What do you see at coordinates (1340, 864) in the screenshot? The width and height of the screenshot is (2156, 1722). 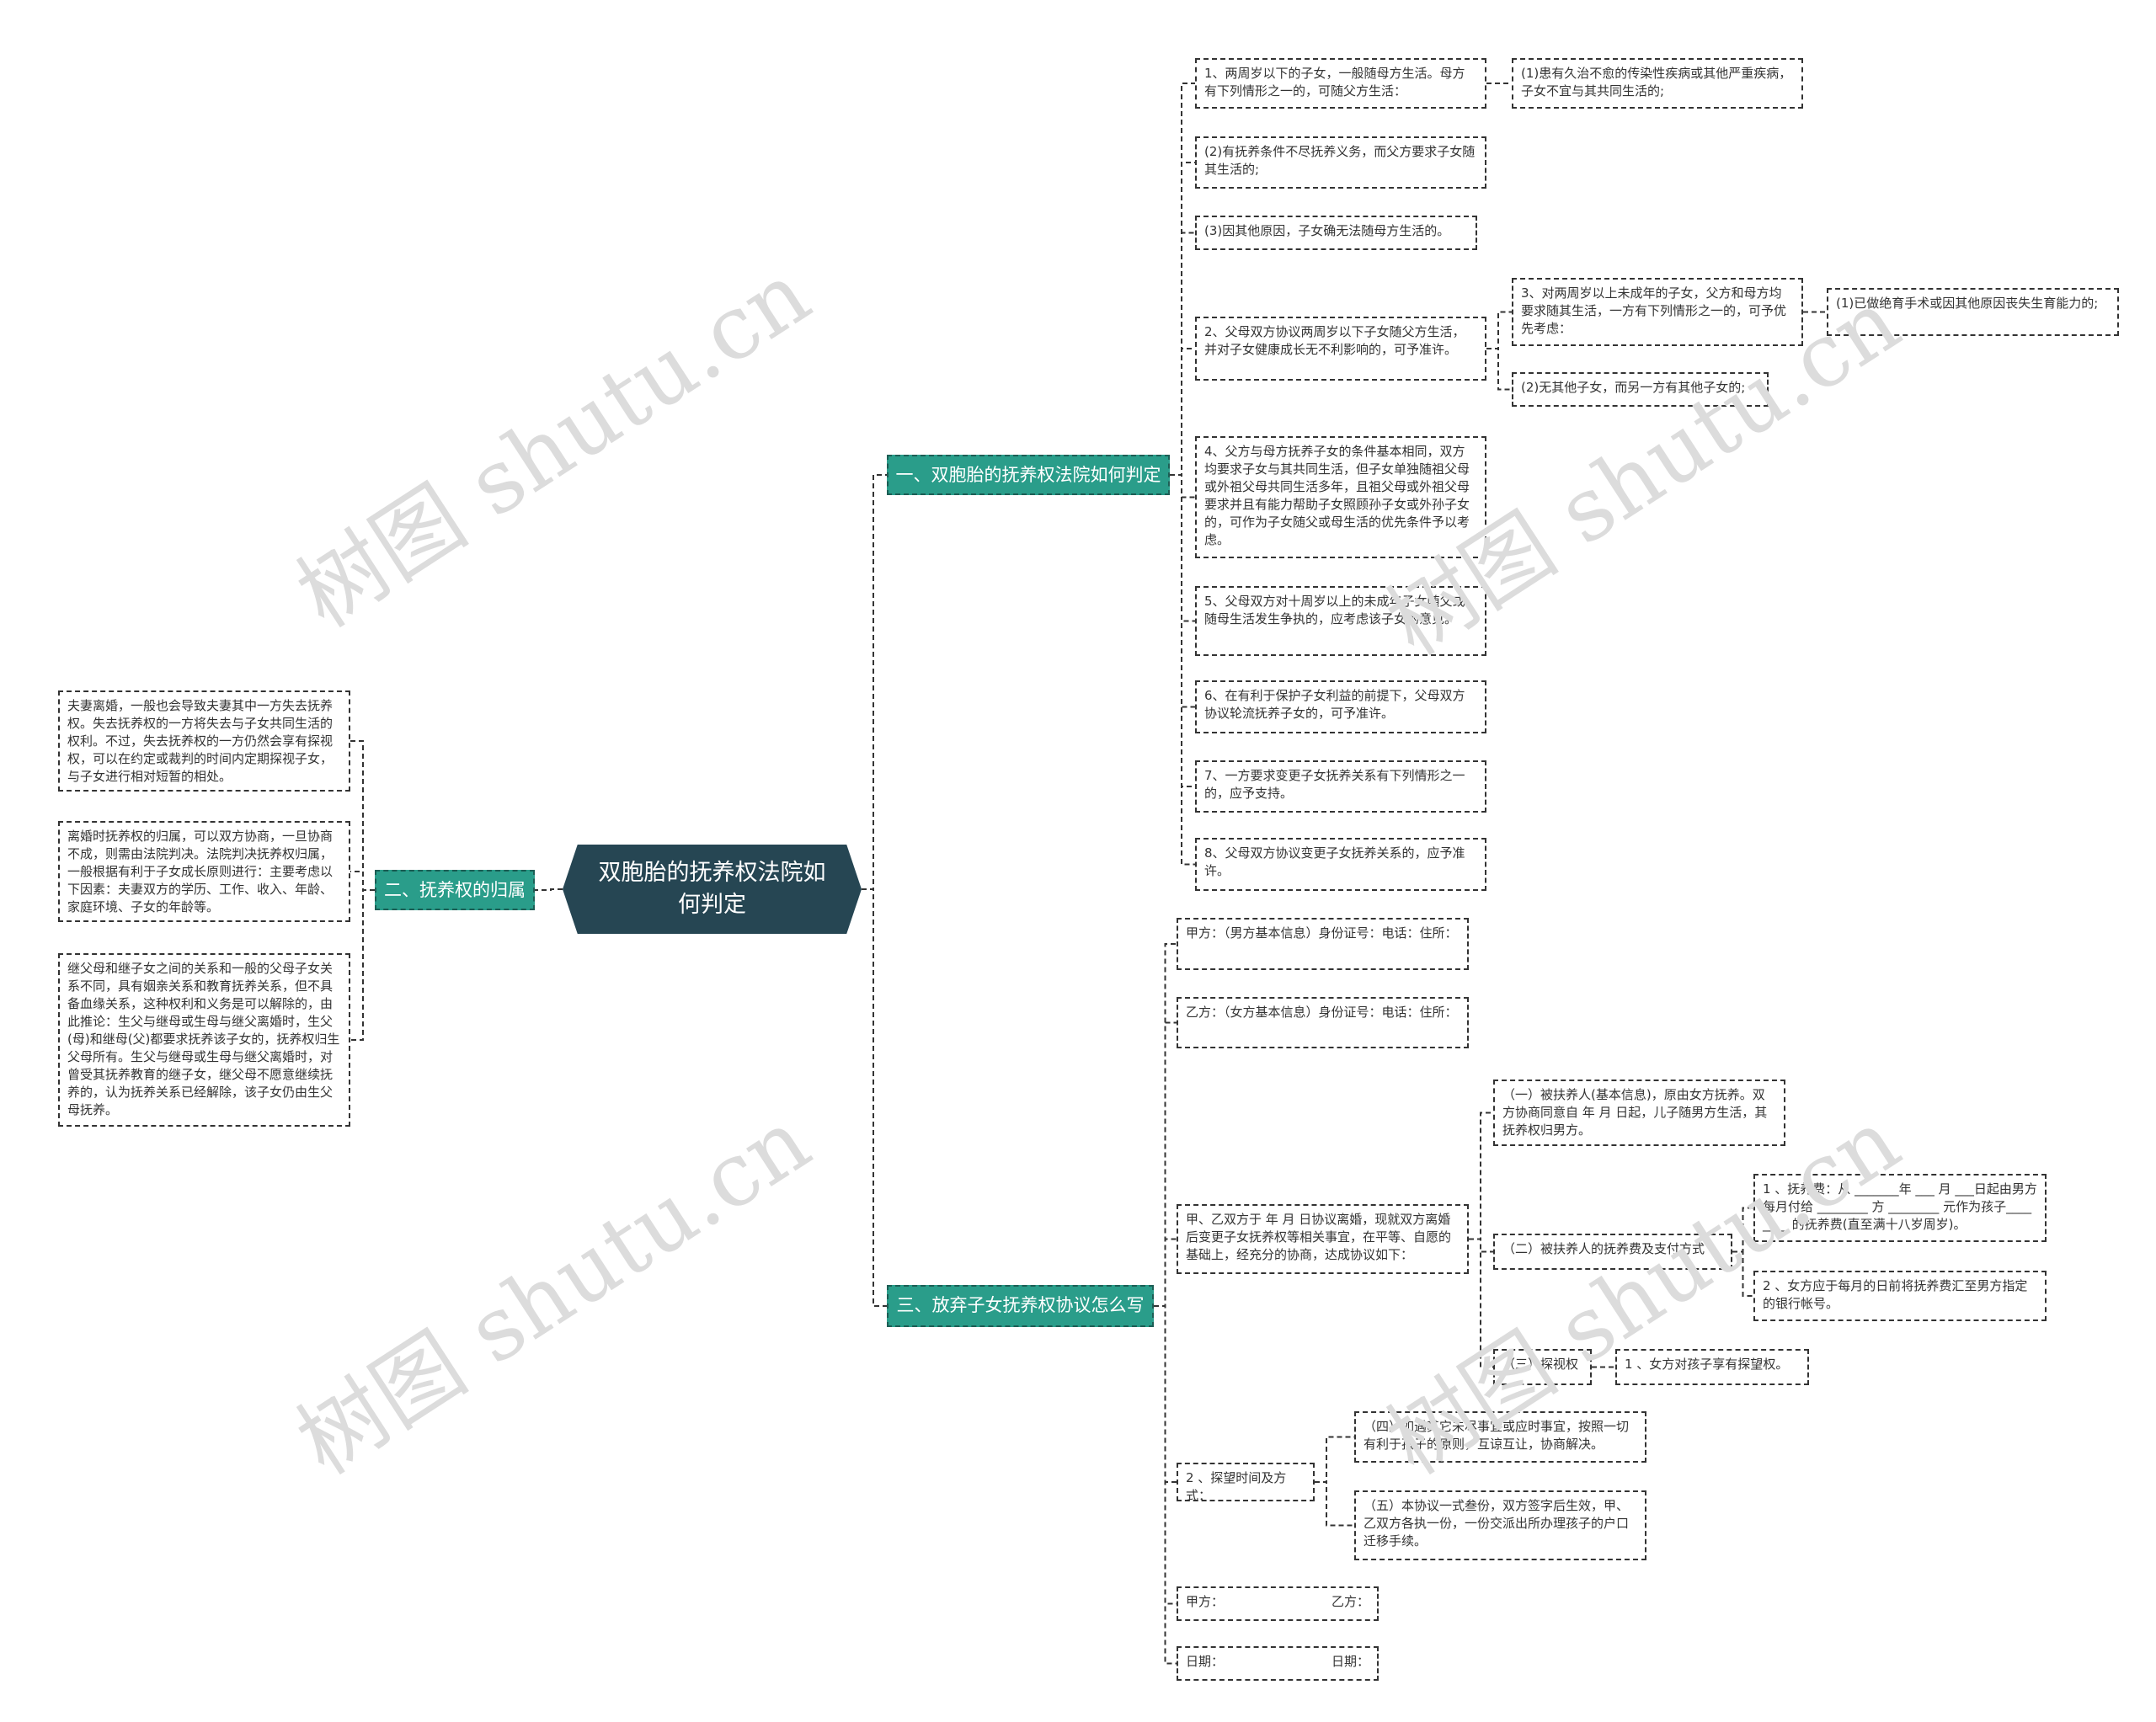 I see `topic-change-agreement: 8、父母双方协议变更子女抚养关系的，应予准许。` at bounding box center [1340, 864].